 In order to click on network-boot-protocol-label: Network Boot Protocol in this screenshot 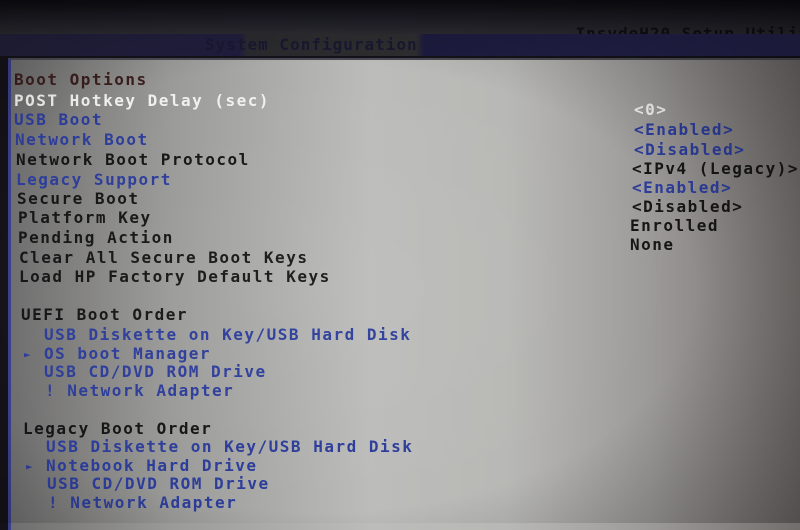, I will do `click(133, 159)`.